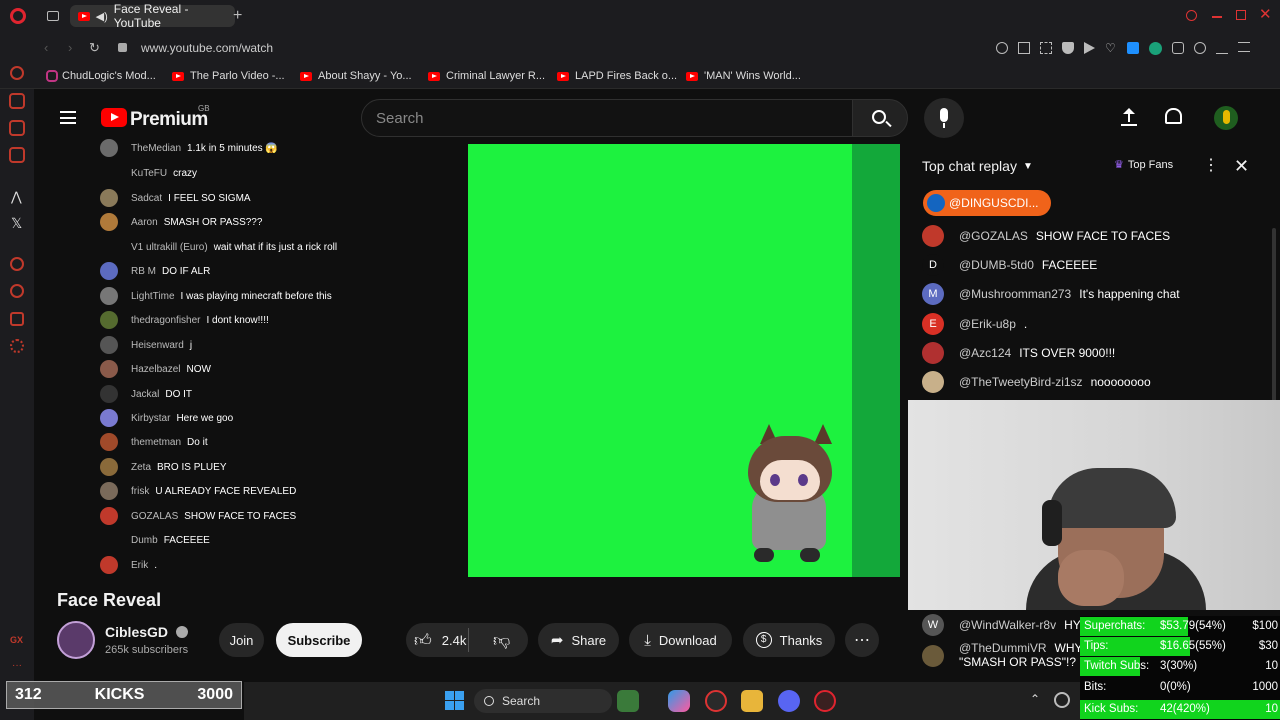  What do you see at coordinates (1226, 118) in the screenshot?
I see `account-avatar` at bounding box center [1226, 118].